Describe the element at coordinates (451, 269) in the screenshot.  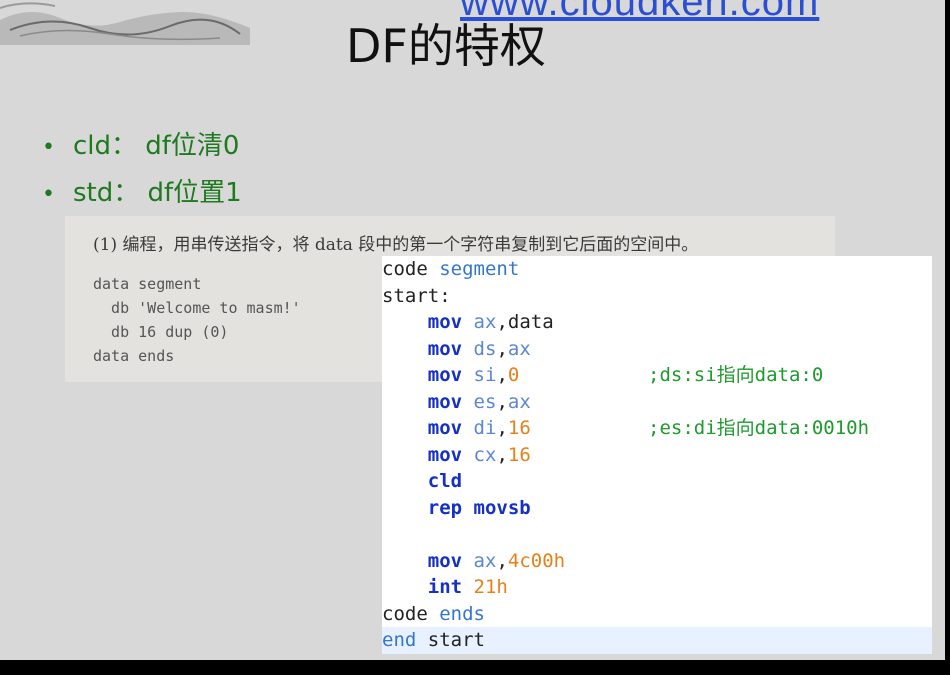
I see `code-line: code segment` at that location.